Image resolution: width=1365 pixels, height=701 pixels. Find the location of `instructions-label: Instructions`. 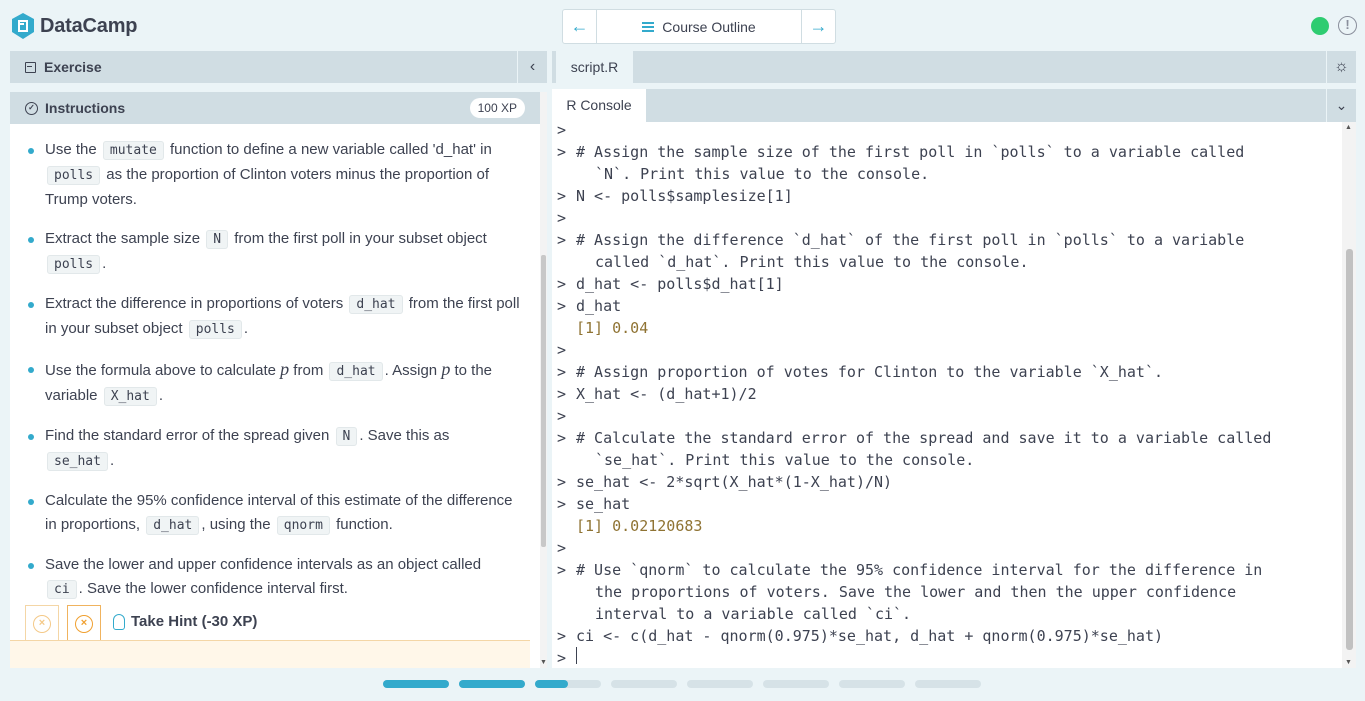

instructions-label: Instructions is located at coordinates (85, 108).